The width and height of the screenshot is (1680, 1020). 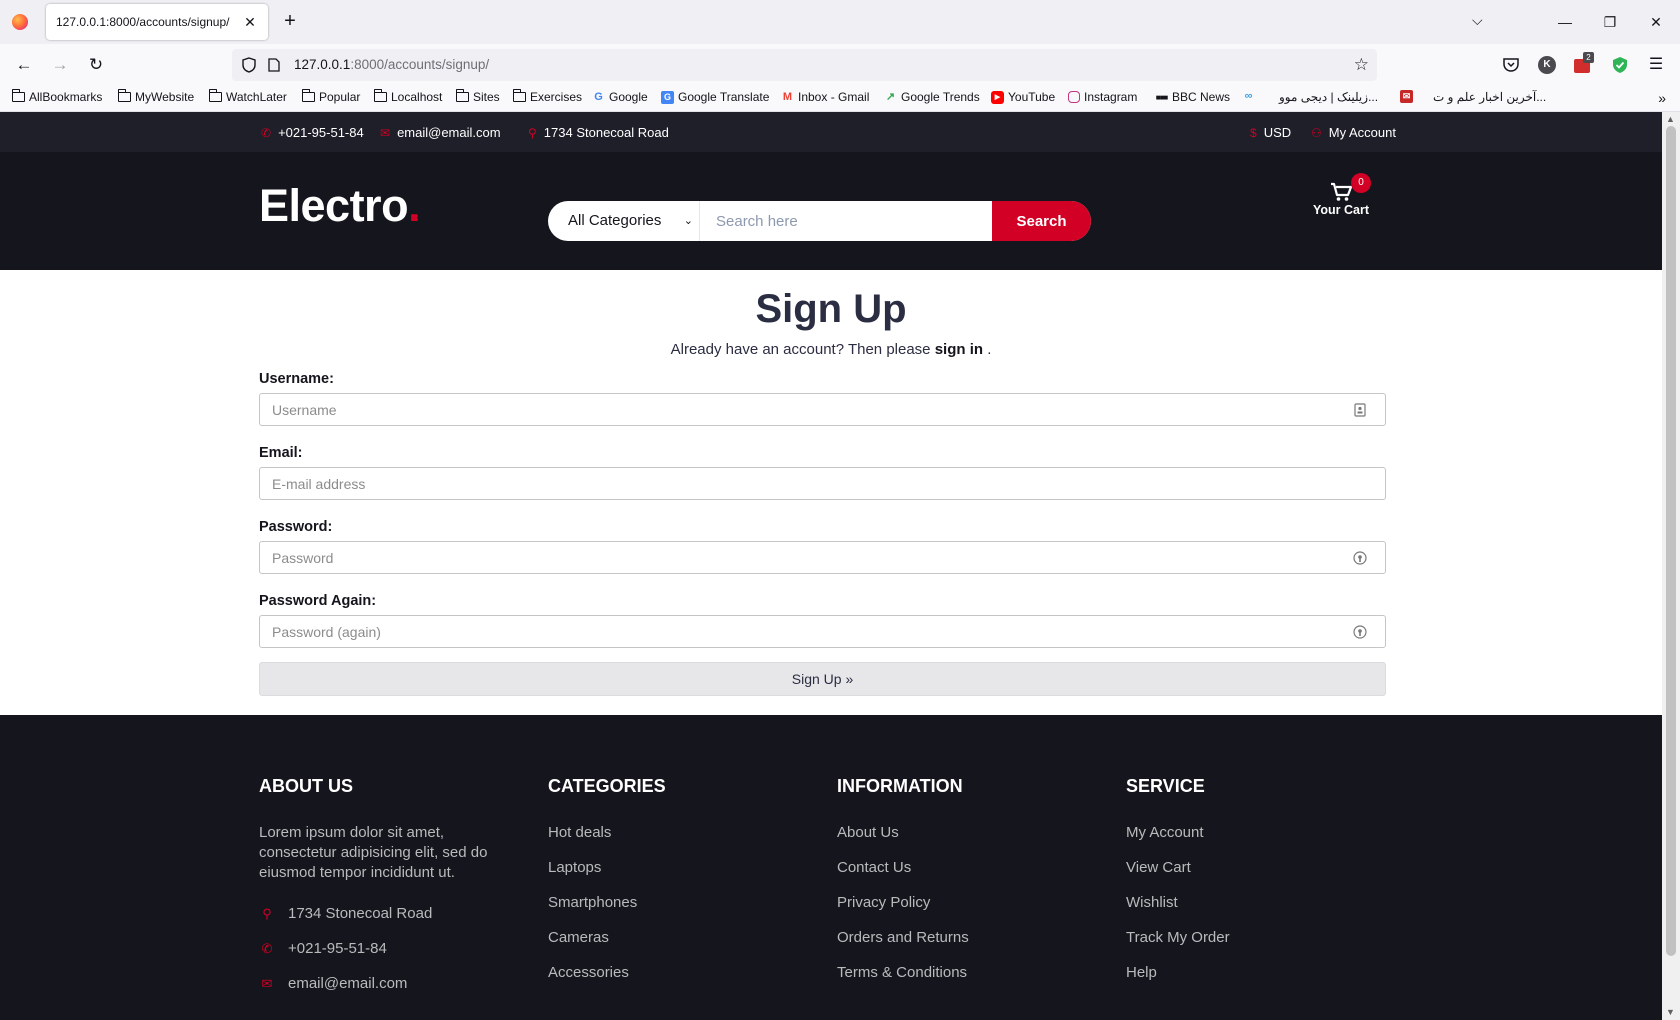 I want to click on password-input, so click(x=822, y=557).